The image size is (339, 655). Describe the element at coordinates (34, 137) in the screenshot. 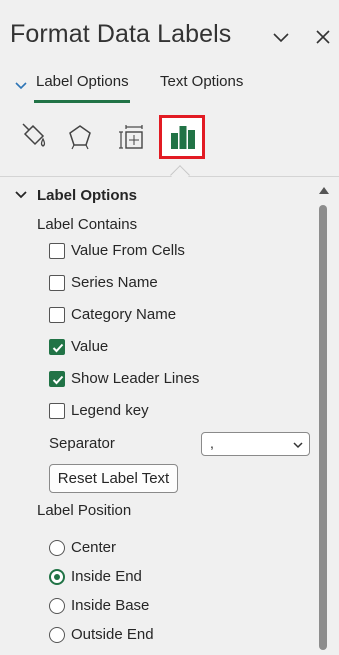

I see `fill-line-icon` at that location.